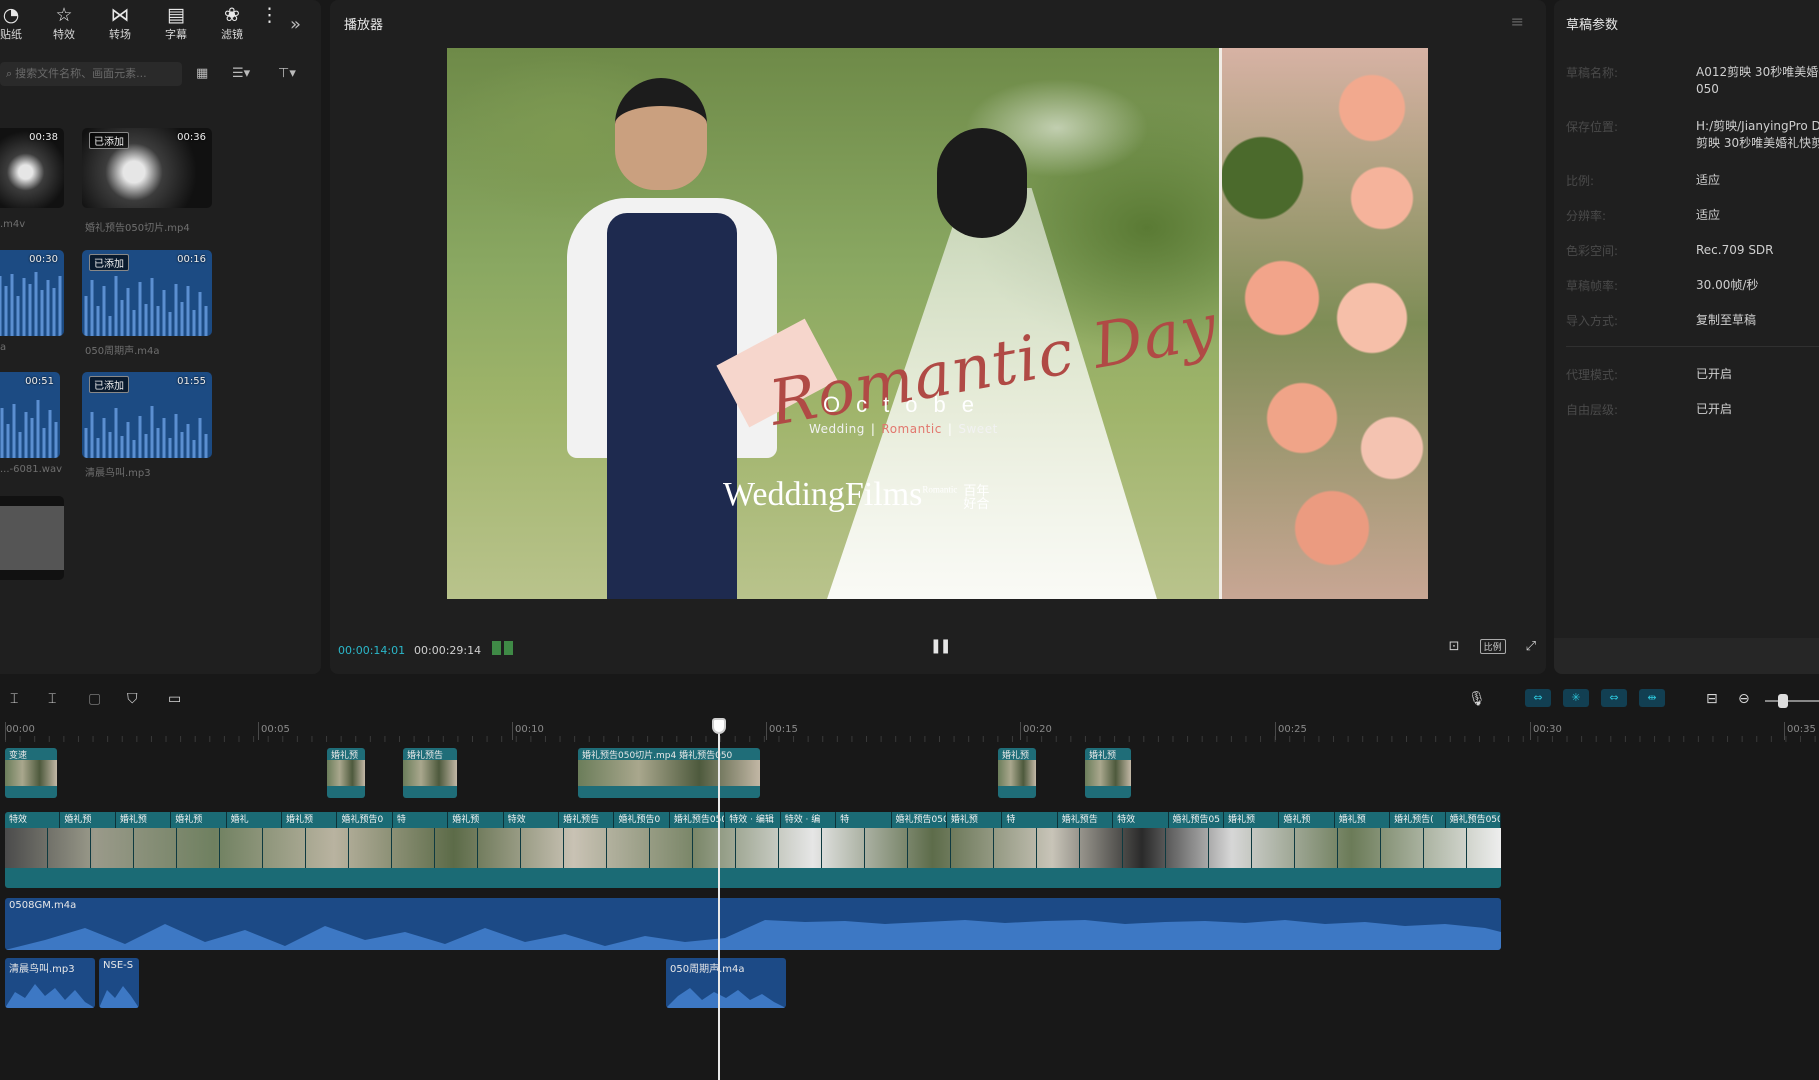 This screenshot has width=1819, height=1080. I want to click on media-item: 00:30, so click(32, 293).